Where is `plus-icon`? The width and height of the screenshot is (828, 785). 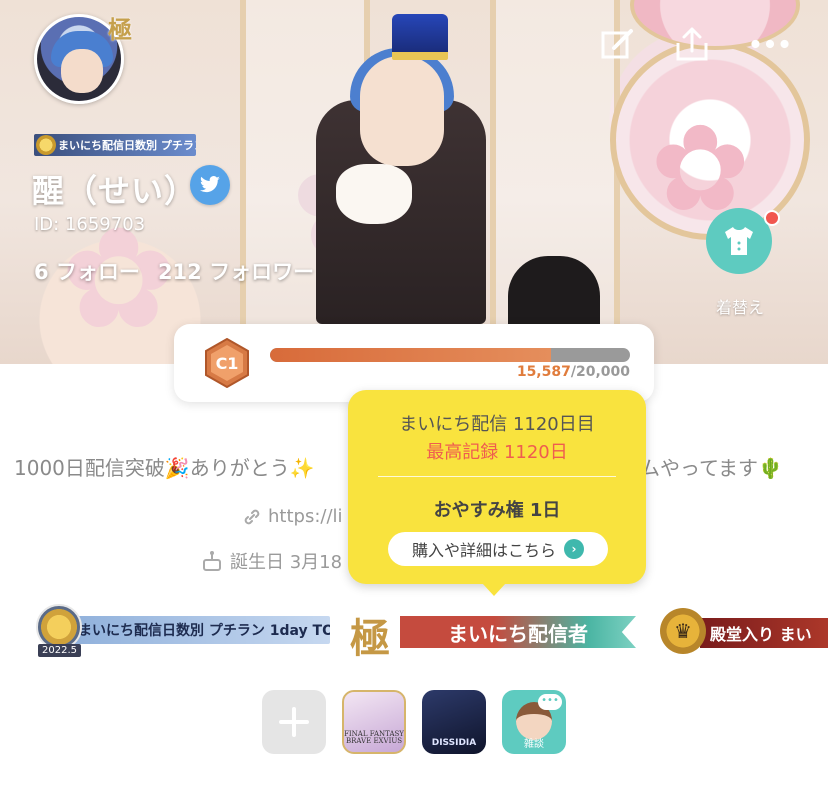 plus-icon is located at coordinates (294, 722).